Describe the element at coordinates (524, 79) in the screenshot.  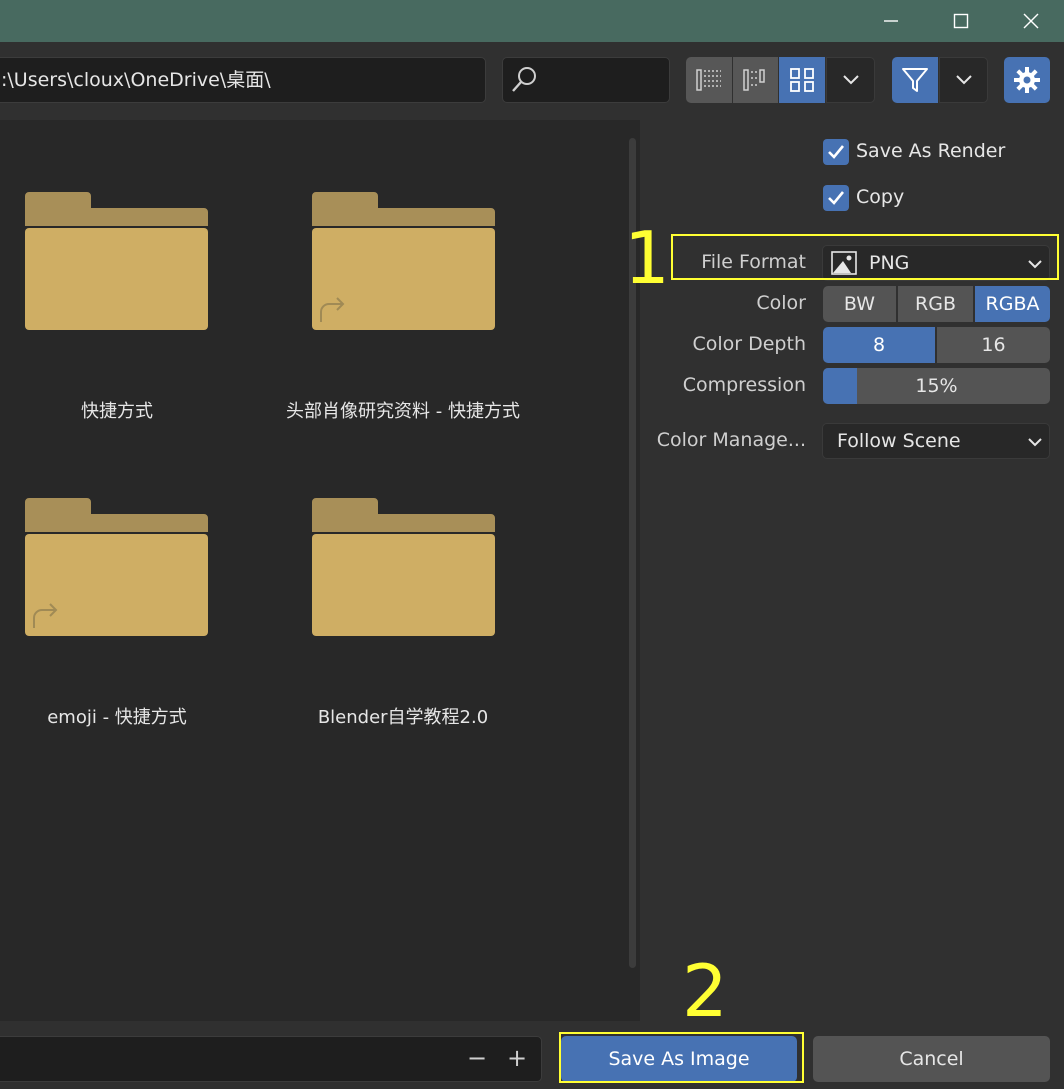
I see `search-icon` at that location.